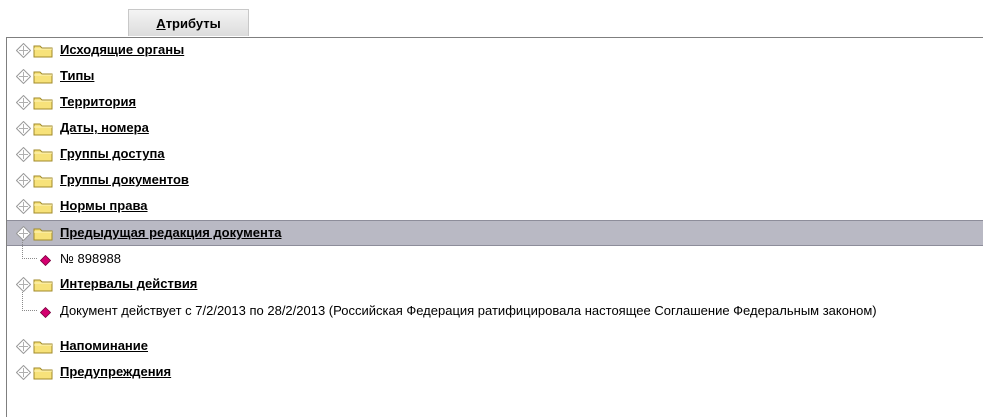 This screenshot has width=983, height=417. What do you see at coordinates (495, 256) in the screenshot?
I see `tree-leaf-row: № 898988` at bounding box center [495, 256].